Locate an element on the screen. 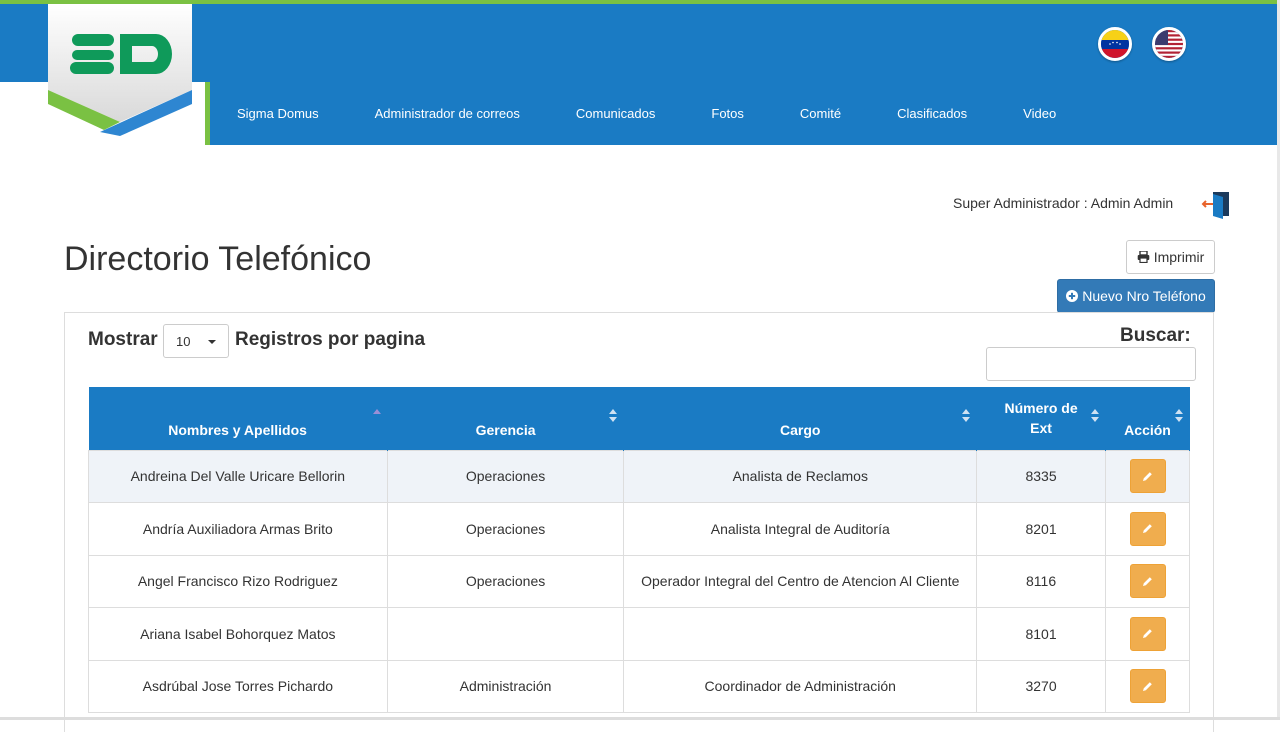 The image size is (1280, 732). cell-cargo: Analista Integral de Auditoría is located at coordinates (800, 529).